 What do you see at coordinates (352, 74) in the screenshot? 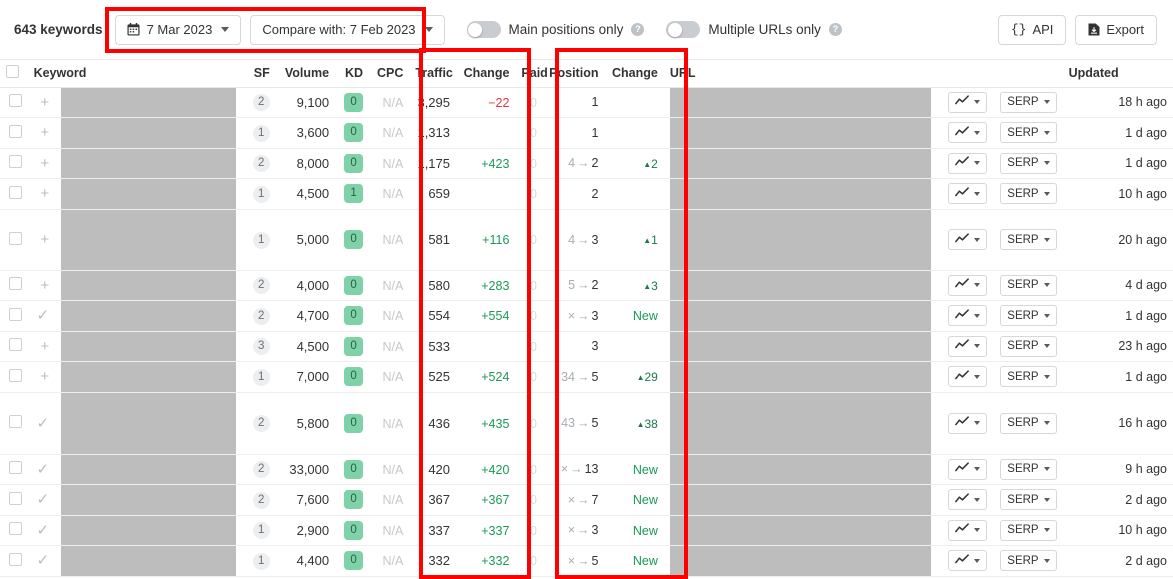
I see `header-kd: KD` at bounding box center [352, 74].